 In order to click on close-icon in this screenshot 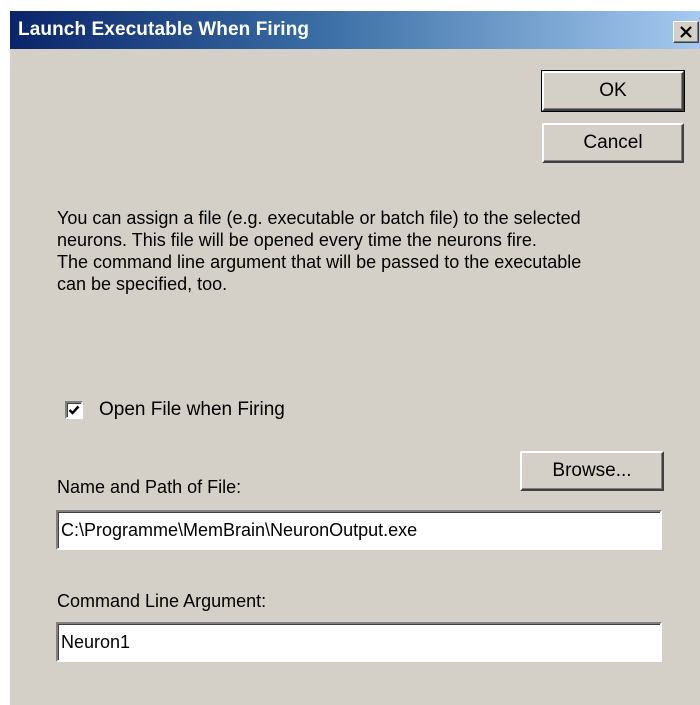, I will do `click(686, 32)`.